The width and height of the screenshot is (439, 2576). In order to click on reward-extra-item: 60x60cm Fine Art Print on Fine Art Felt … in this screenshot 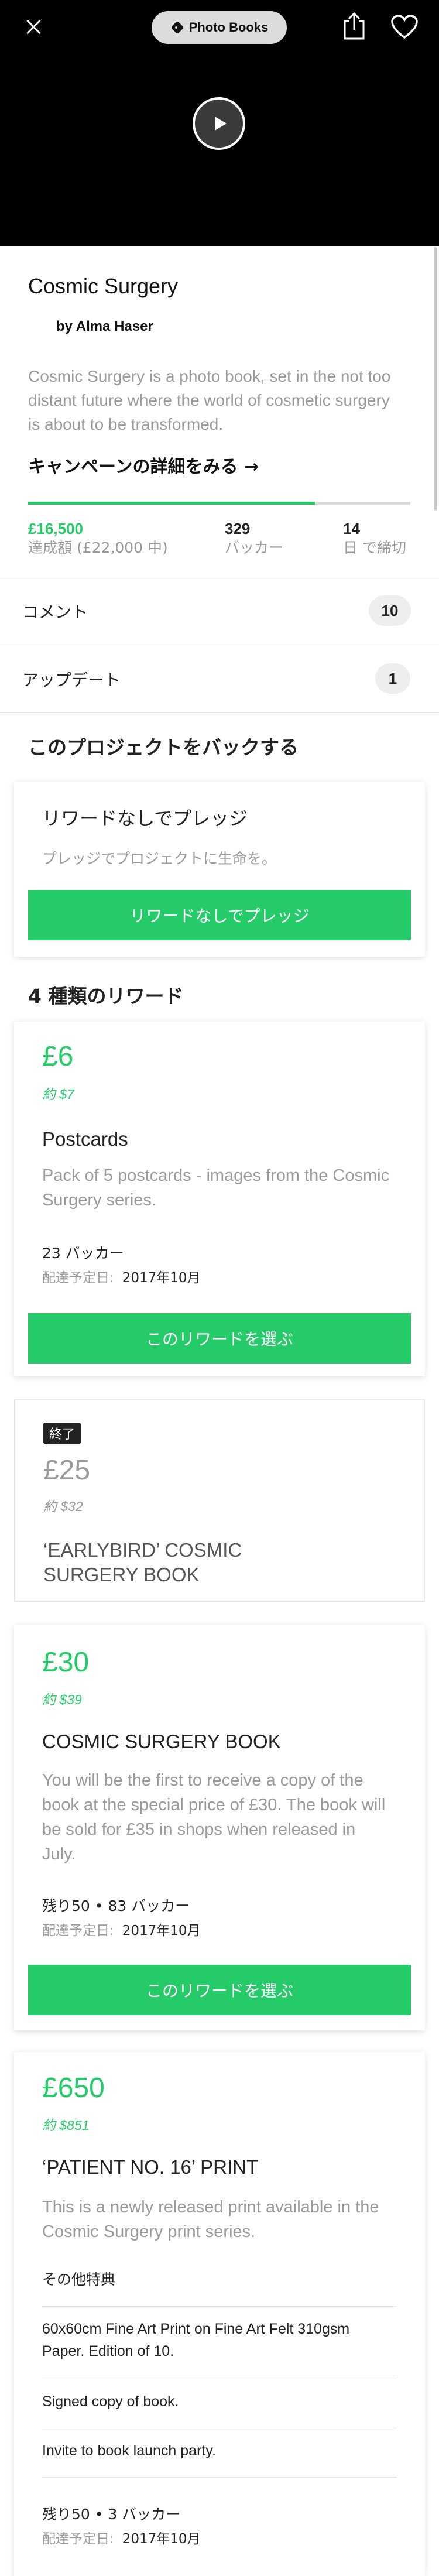, I will do `click(196, 2340)`.